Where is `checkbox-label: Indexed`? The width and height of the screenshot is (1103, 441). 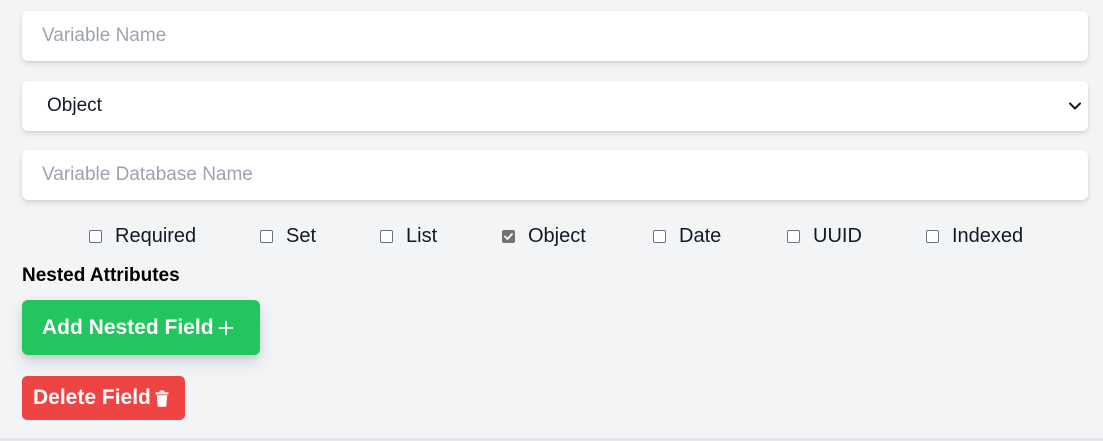 checkbox-label: Indexed is located at coordinates (988, 235).